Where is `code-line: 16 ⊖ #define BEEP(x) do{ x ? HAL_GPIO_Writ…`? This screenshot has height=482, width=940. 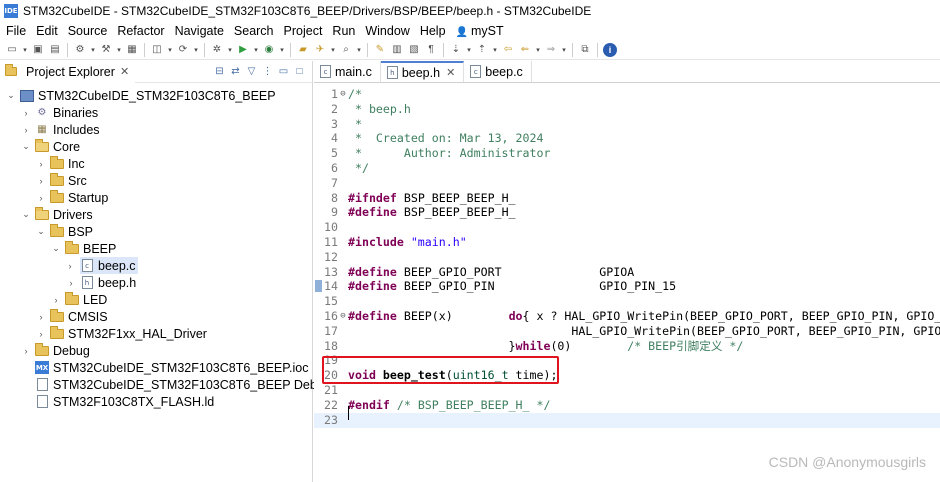 code-line: 16 ⊖ #define BEEP(x) do{ x ? HAL_GPIO_Writ… is located at coordinates (627, 316).